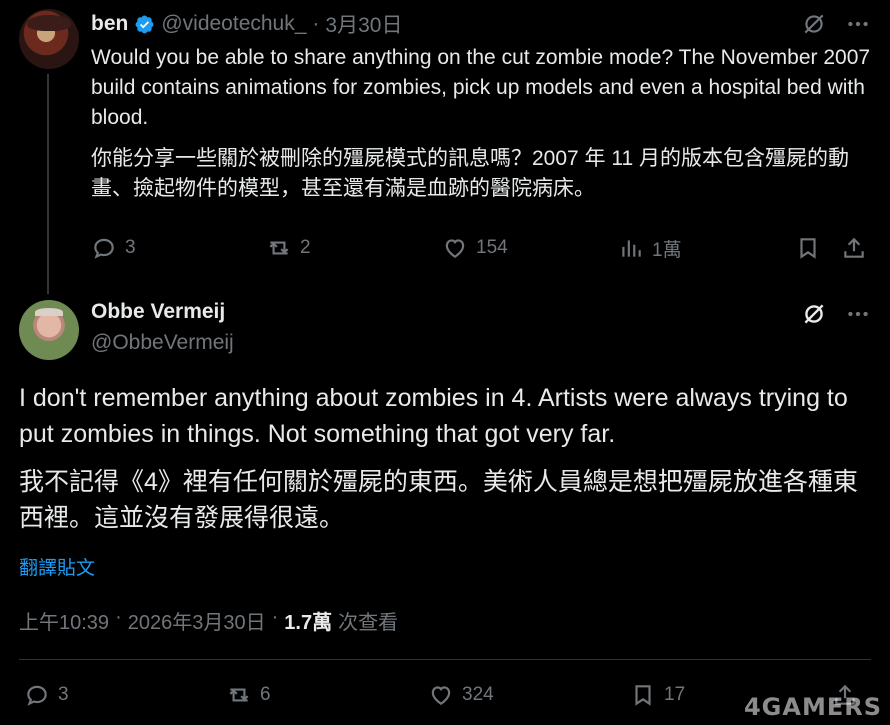 This screenshot has width=890, height=725. I want to click on bookmark-count: 17, so click(675, 694).